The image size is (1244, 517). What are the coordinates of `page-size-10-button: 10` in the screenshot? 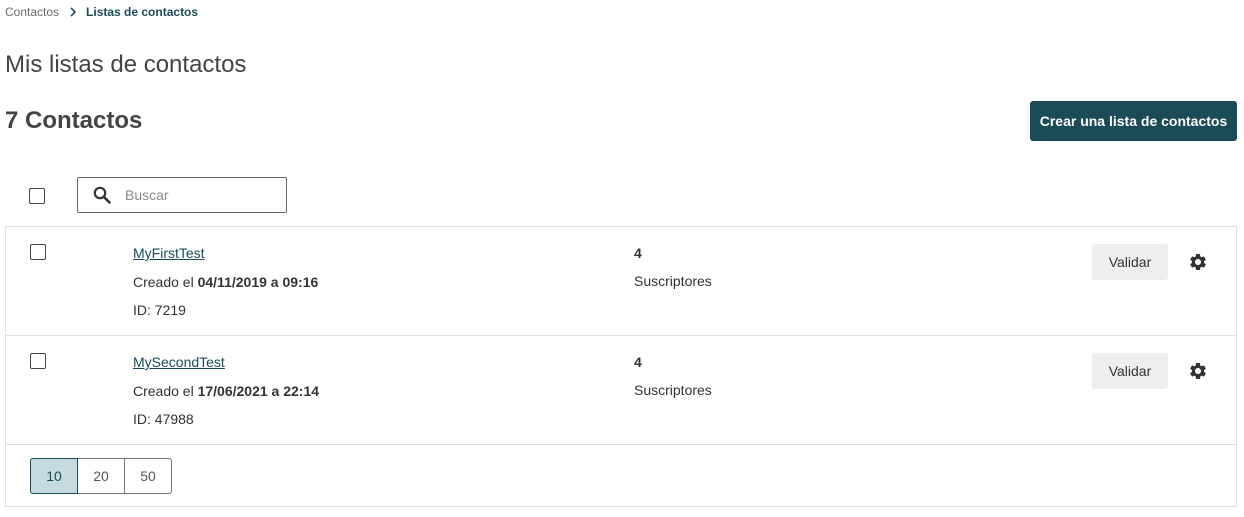 It's located at (54, 476).